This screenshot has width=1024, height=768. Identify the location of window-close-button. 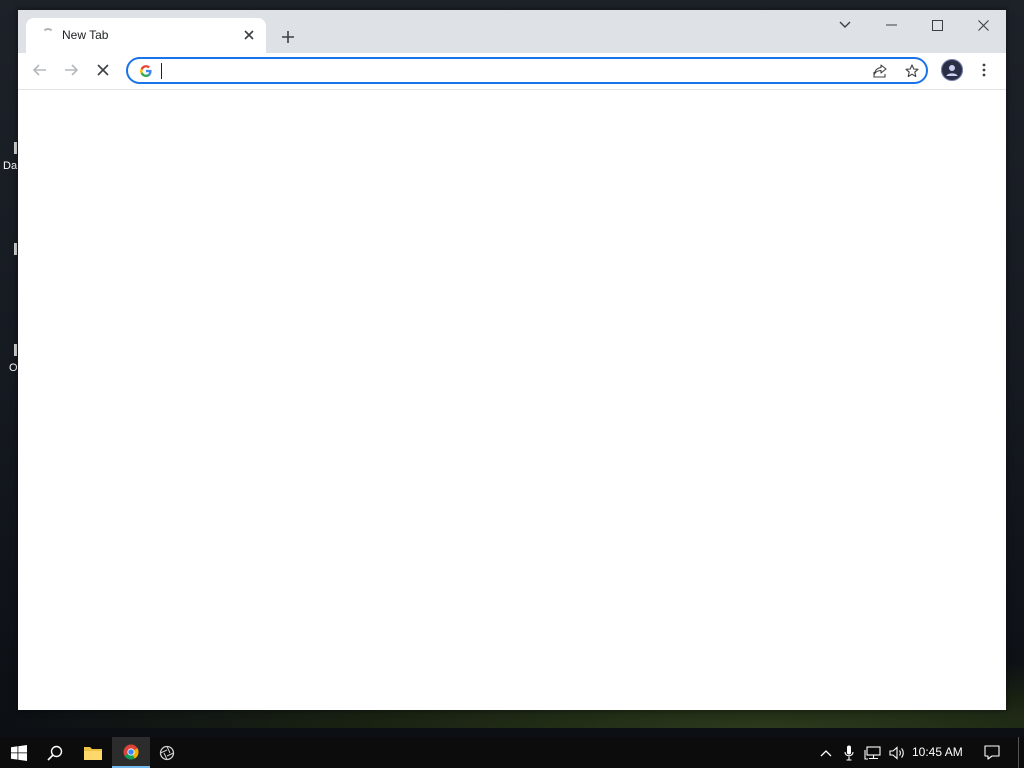
(983, 25).